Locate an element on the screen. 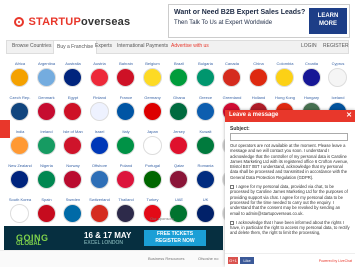 This screenshot has height=267, width=355. country-name: Cyprus is located at coordinates (338, 63).